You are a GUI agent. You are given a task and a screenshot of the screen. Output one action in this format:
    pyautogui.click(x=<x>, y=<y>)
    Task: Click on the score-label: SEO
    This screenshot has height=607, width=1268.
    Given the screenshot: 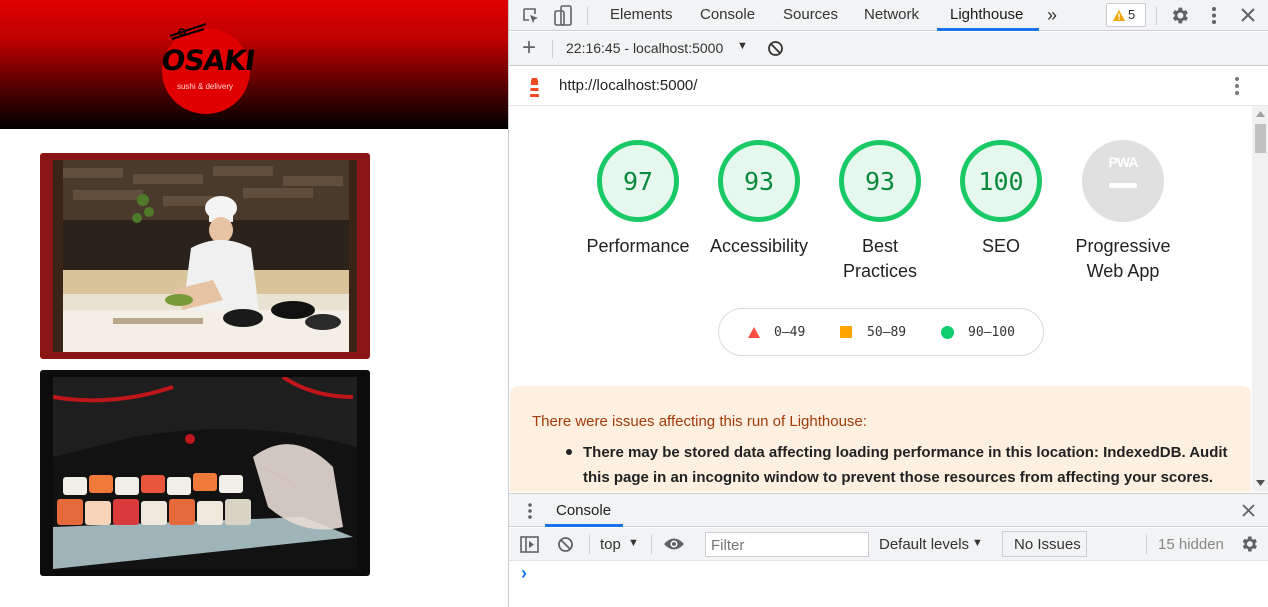 What is the action you would take?
    pyautogui.click(x=1000, y=246)
    